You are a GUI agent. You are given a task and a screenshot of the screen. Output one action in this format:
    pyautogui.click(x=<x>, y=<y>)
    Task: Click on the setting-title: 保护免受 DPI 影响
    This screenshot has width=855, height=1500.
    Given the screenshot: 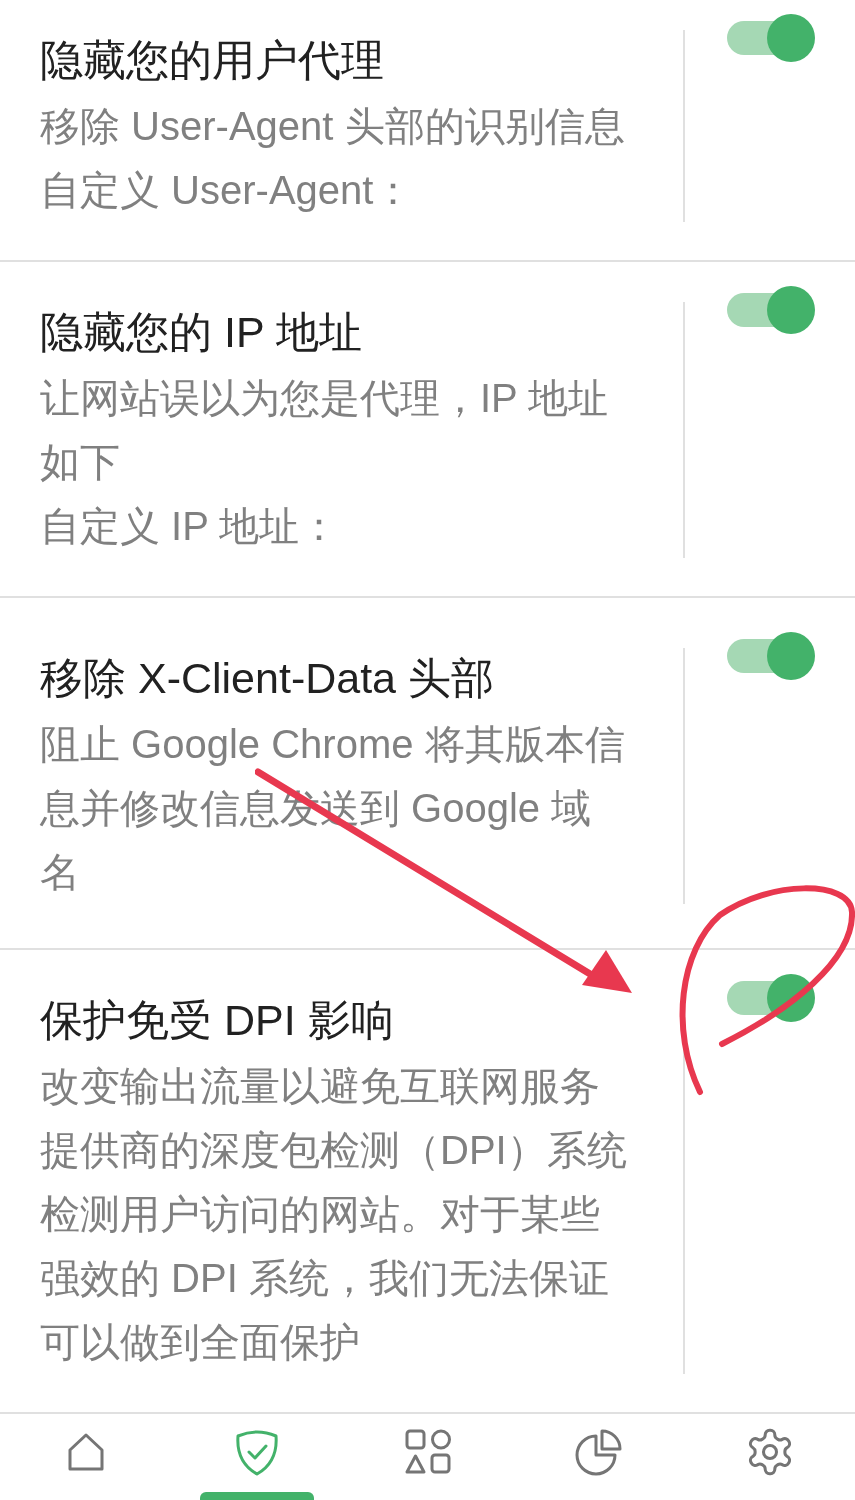 What is the action you would take?
    pyautogui.click(x=217, y=1020)
    